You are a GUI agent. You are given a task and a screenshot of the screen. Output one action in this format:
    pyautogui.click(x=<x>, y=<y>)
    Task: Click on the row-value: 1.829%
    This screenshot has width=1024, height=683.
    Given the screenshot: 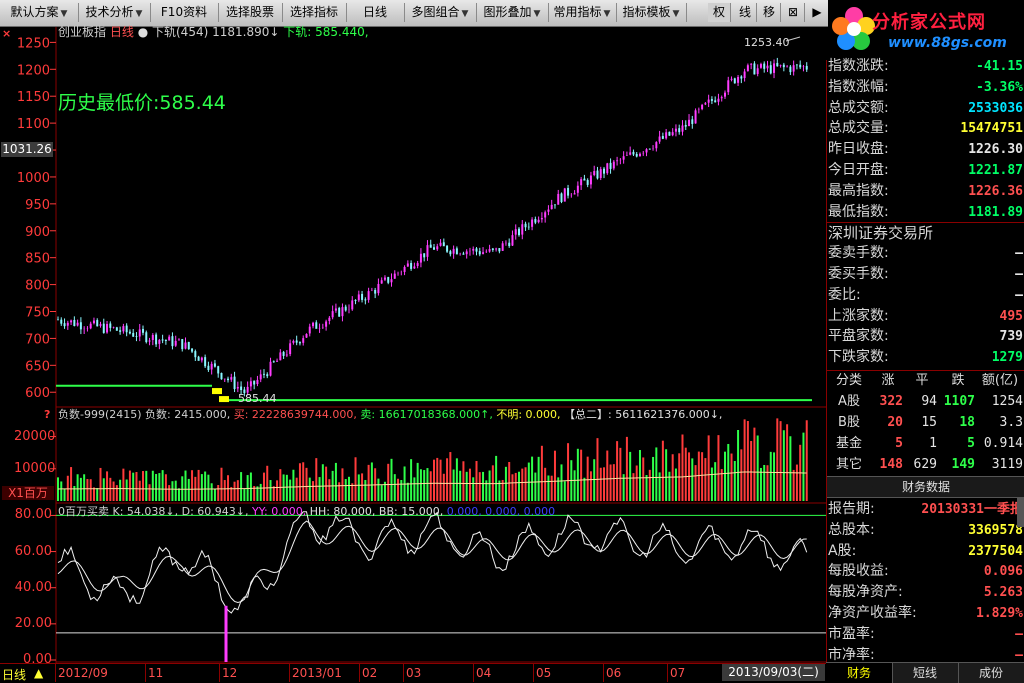 What is the action you would take?
    pyautogui.click(x=999, y=613)
    